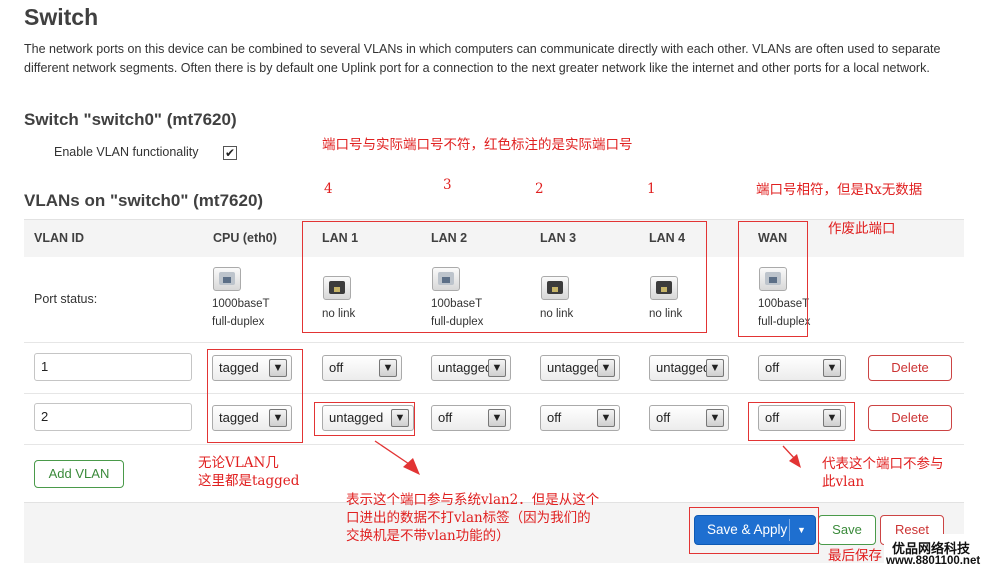 This screenshot has width=999, height=575. Describe the element at coordinates (587, 457) in the screenshot. I see `annotation-arrows` at that location.